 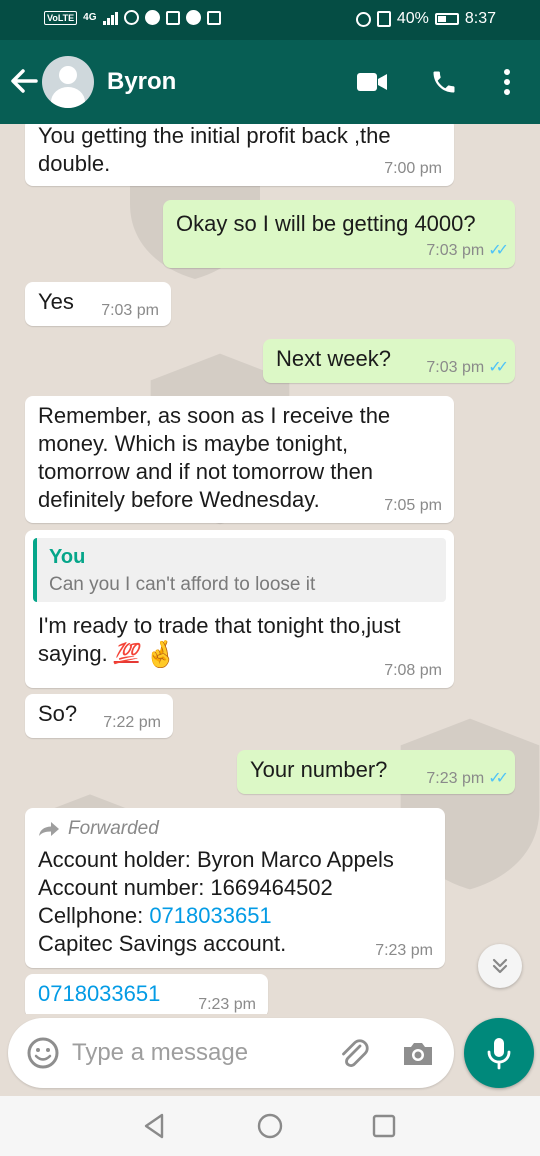 I want to click on back-arrow-icon, so click(x=24, y=81).